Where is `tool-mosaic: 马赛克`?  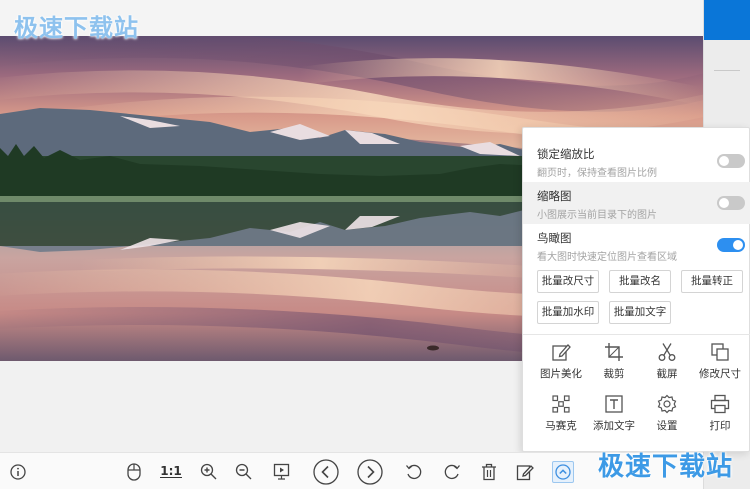
tool-mosaic: 马赛克 is located at coordinates (561, 415).